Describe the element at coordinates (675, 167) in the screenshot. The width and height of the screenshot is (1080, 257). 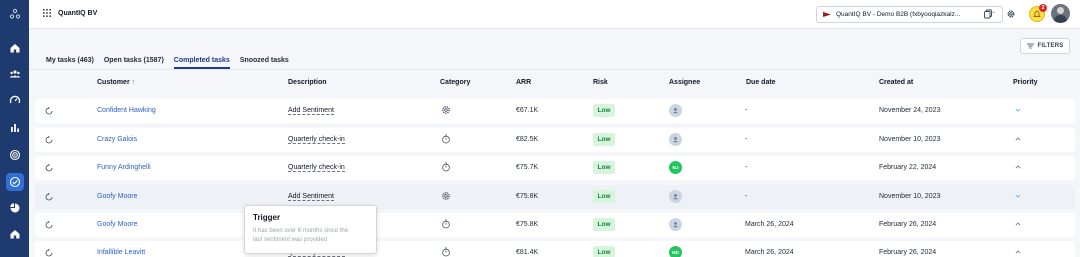
I see `assignee-avatar: MJ` at that location.